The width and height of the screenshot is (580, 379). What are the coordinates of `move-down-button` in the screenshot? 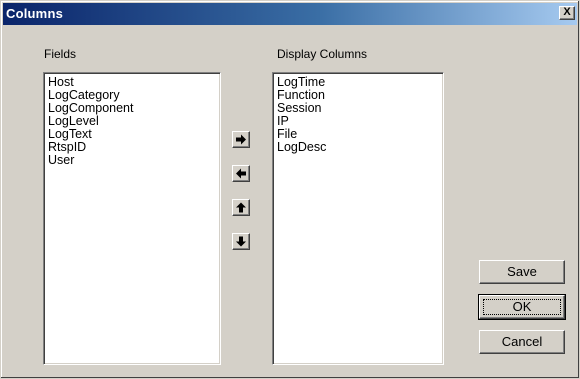 It's located at (241, 241).